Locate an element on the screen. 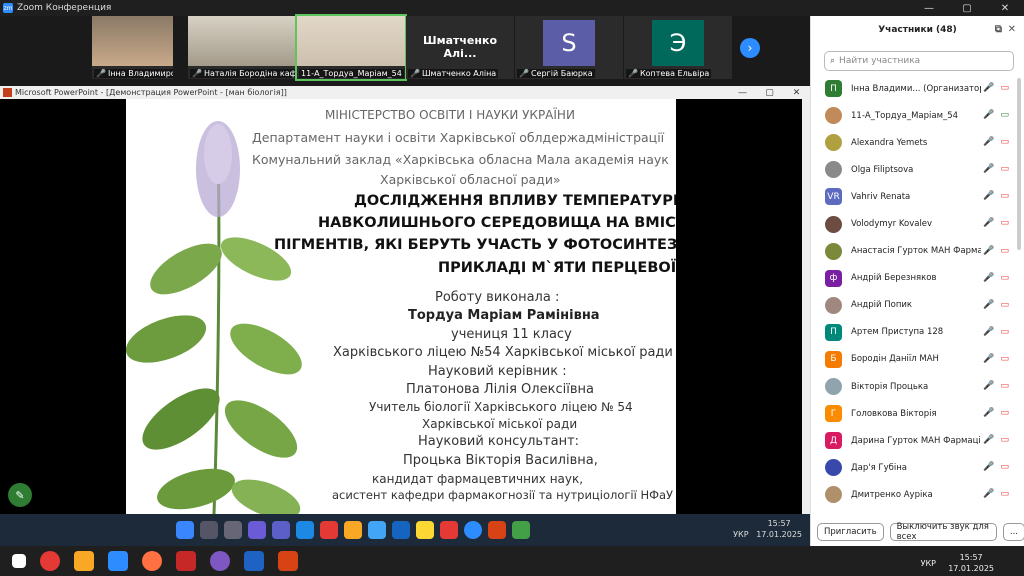 The height and width of the screenshot is (576, 1024). minimize-button: — is located at coordinates (929, 8).